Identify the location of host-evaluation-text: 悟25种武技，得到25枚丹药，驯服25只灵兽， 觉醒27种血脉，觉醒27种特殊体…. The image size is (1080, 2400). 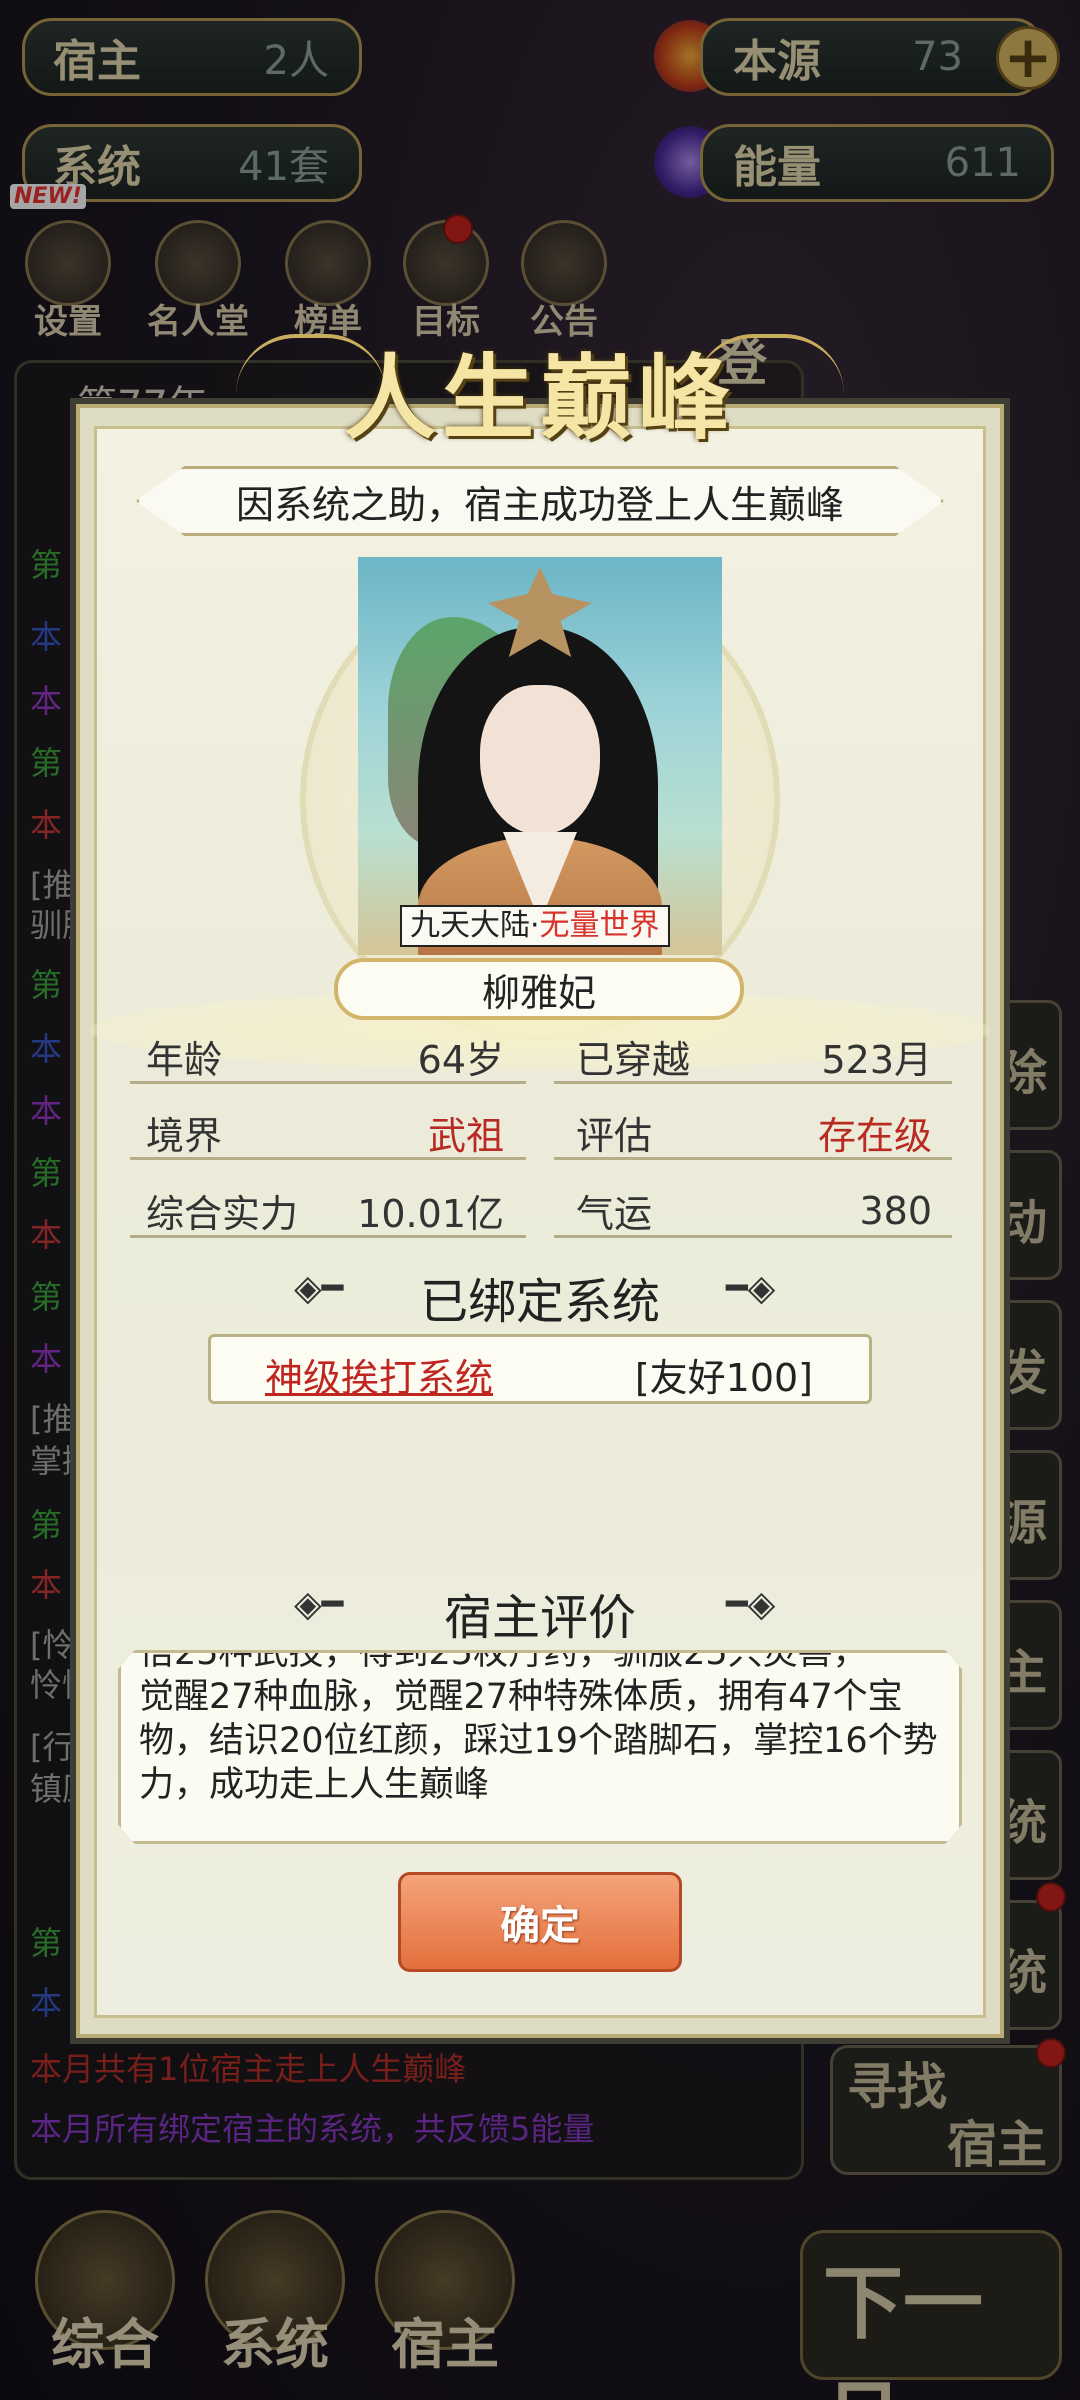
(540, 1747).